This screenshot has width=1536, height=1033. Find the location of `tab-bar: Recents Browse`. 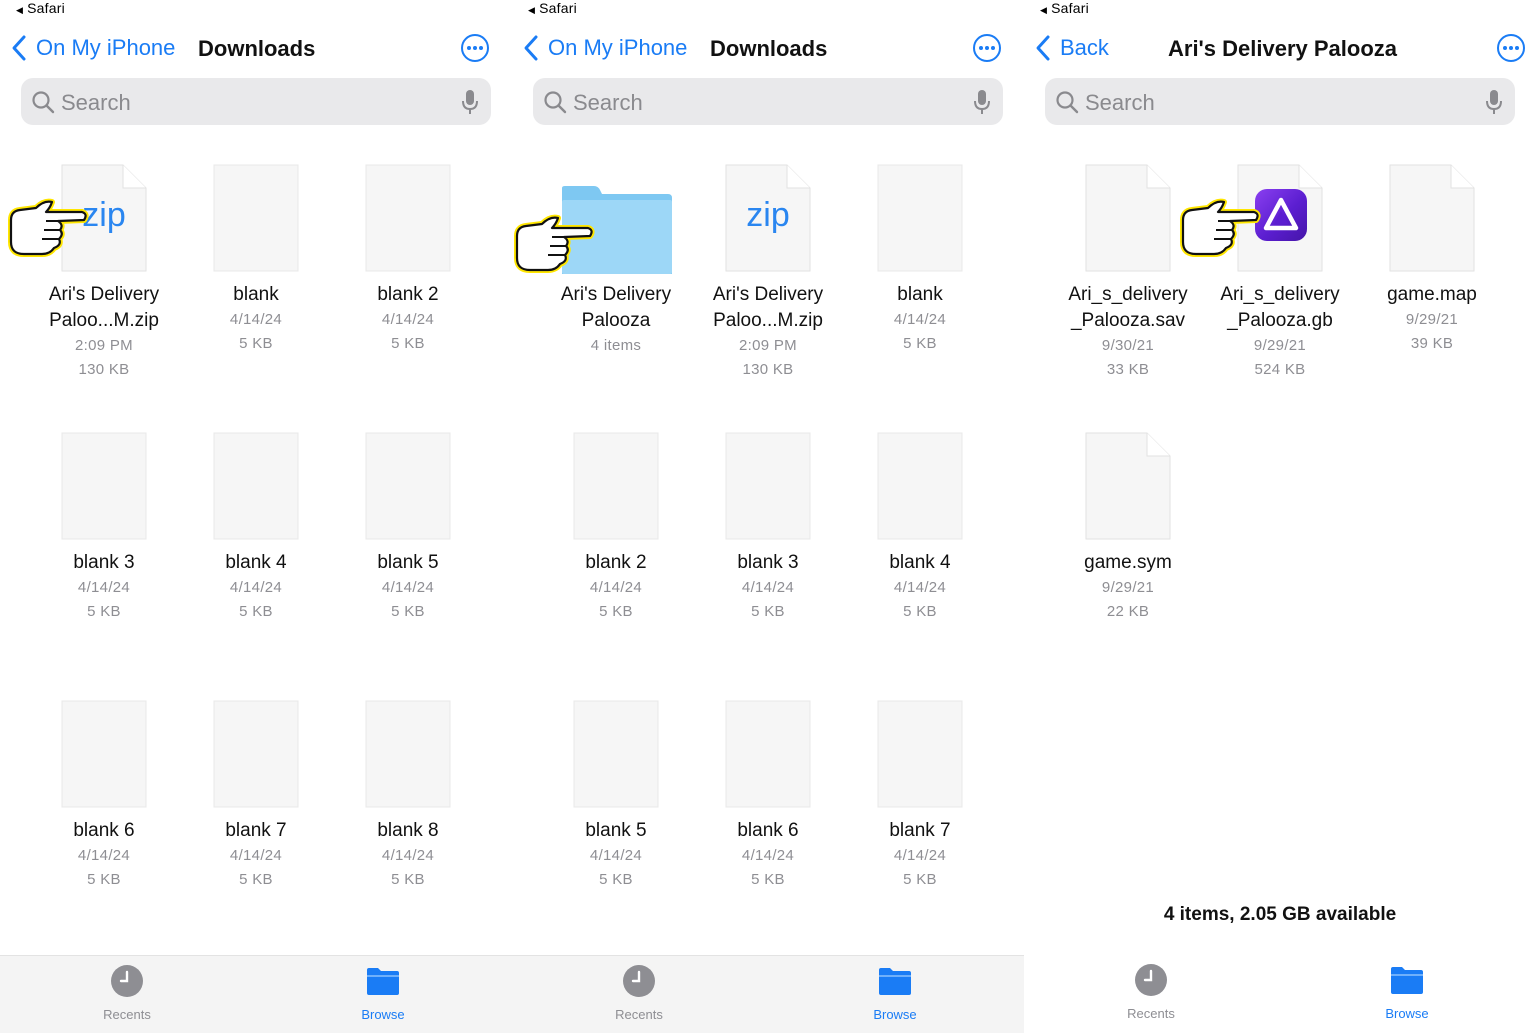

tab-bar: Recents Browse is located at coordinates (768, 994).